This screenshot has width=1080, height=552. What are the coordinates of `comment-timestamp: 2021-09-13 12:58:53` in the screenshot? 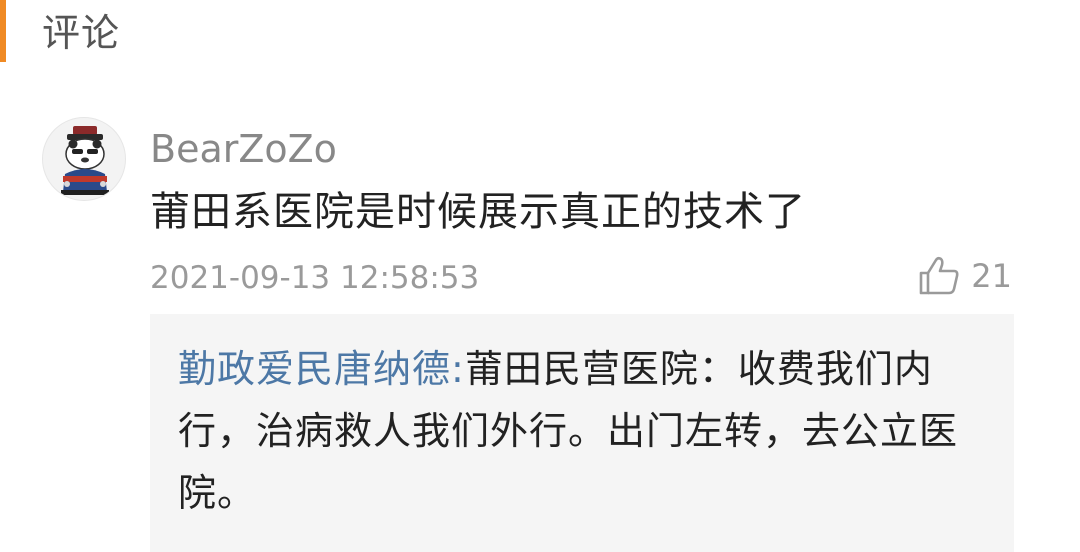 It's located at (315, 278).